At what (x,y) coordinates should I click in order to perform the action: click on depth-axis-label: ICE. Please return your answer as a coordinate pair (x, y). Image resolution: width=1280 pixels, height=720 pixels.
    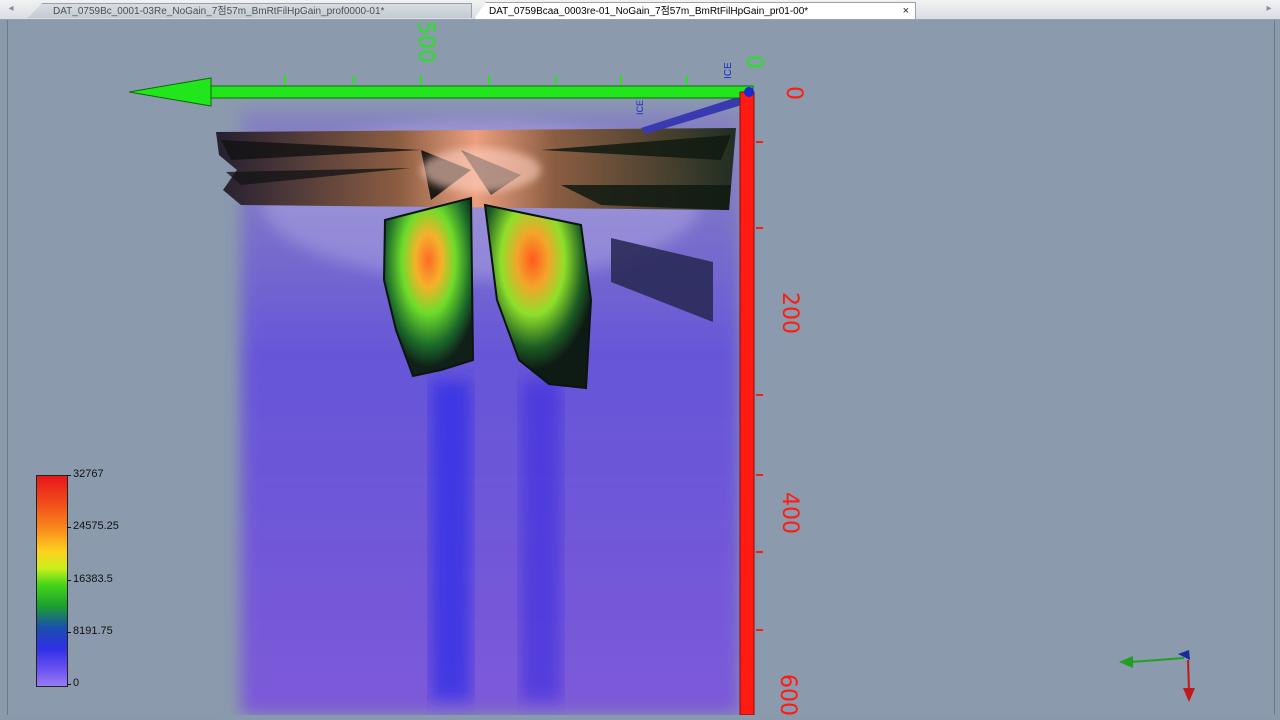
    Looking at the image, I should click on (728, 70).